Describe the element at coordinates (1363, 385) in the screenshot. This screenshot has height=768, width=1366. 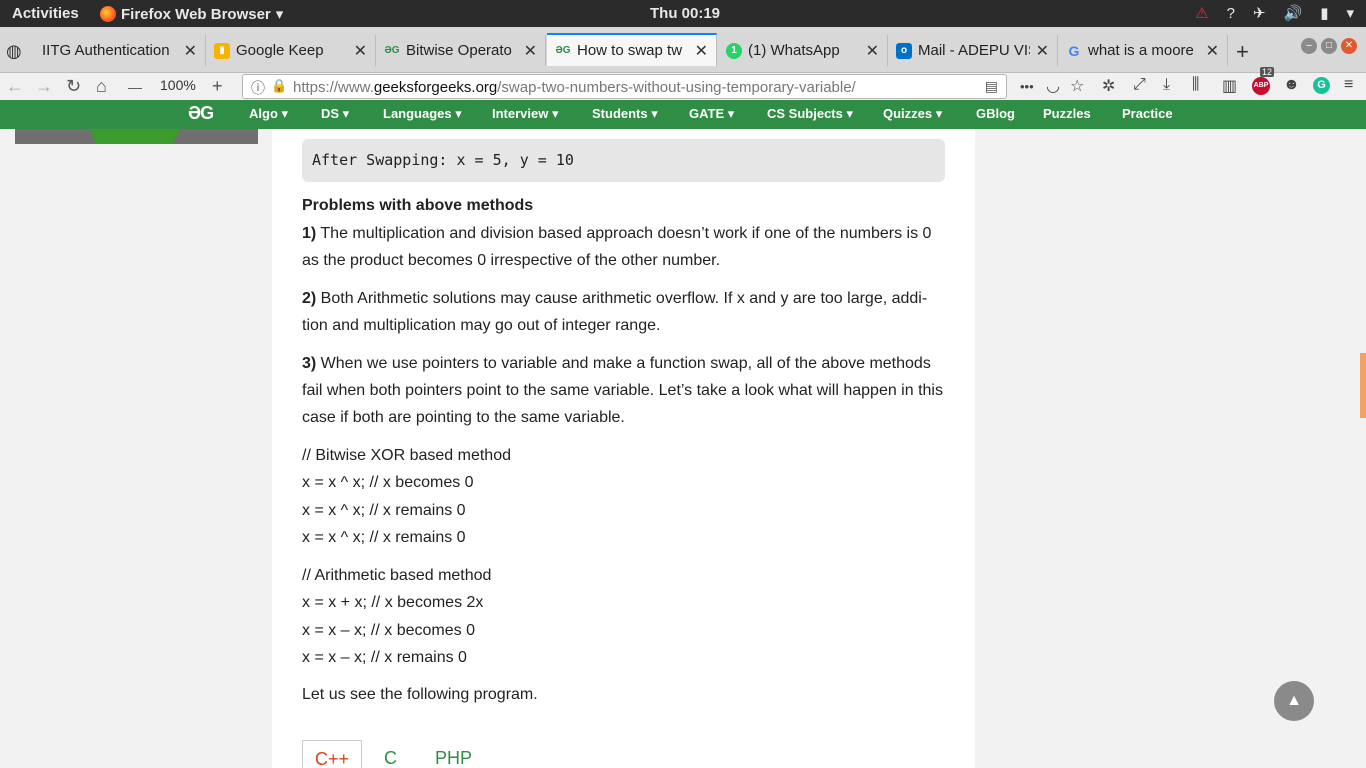
I see `scroll-indicator` at that location.